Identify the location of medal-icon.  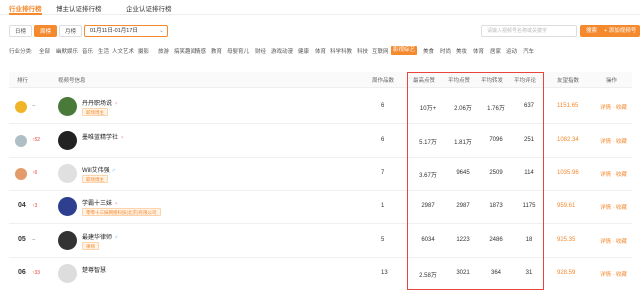
(21, 141).